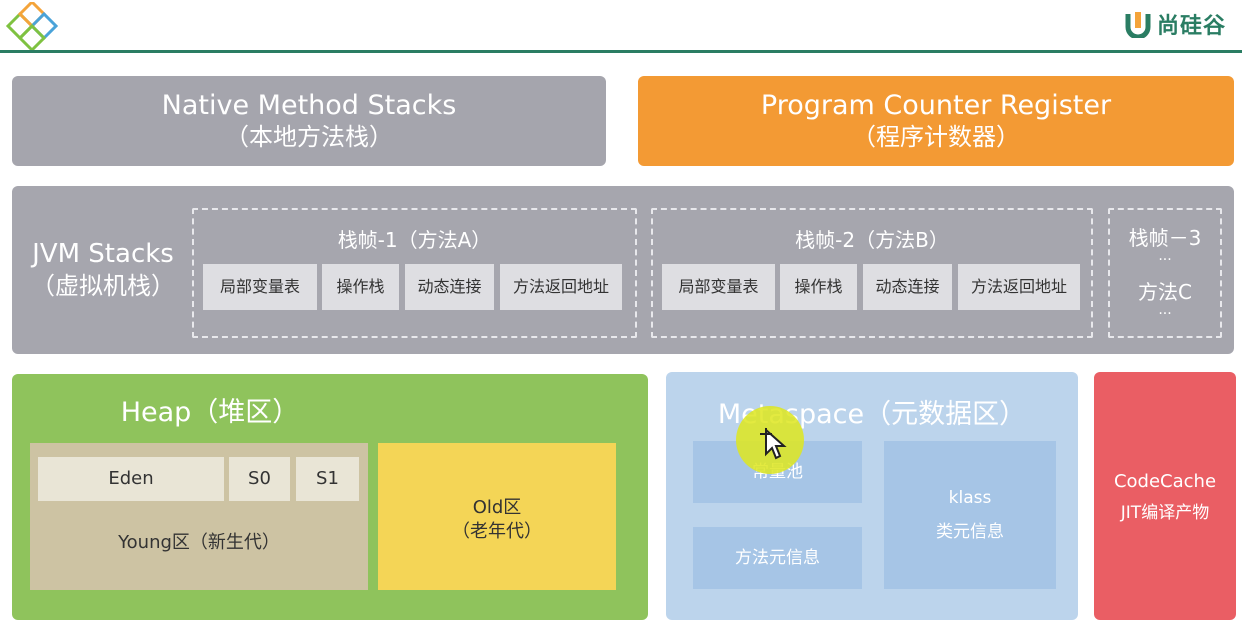  Describe the element at coordinates (1165, 496) in the screenshot. I see `code-cache-block: CodeCache JIT编译产物` at that location.